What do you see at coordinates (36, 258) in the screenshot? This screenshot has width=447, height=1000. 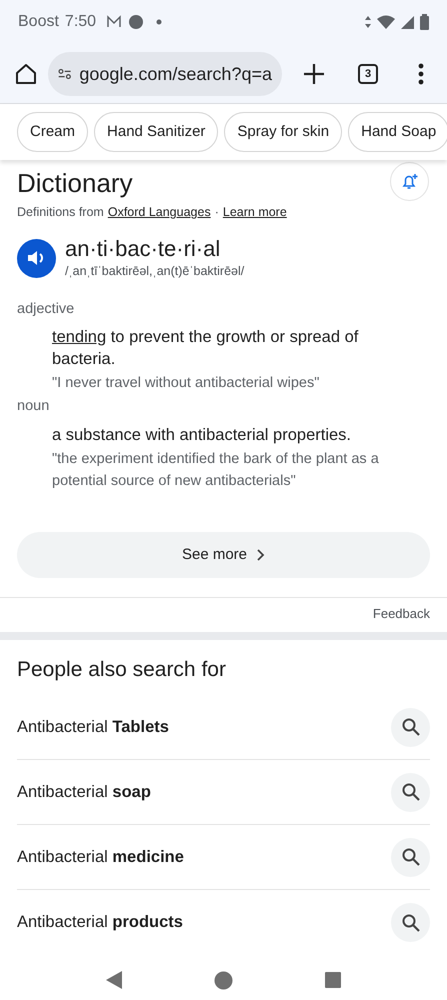 I see `pronounce-button` at bounding box center [36, 258].